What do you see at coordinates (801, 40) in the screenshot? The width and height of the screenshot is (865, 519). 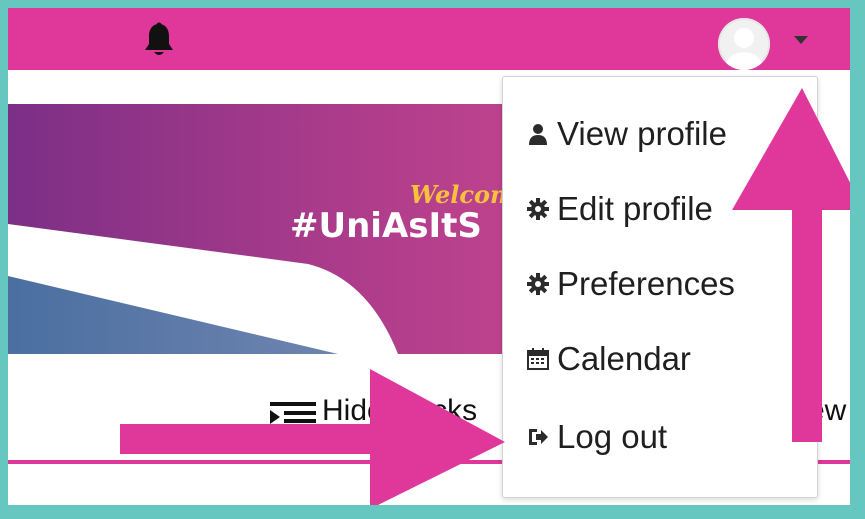 I see `caret-down-icon` at bounding box center [801, 40].